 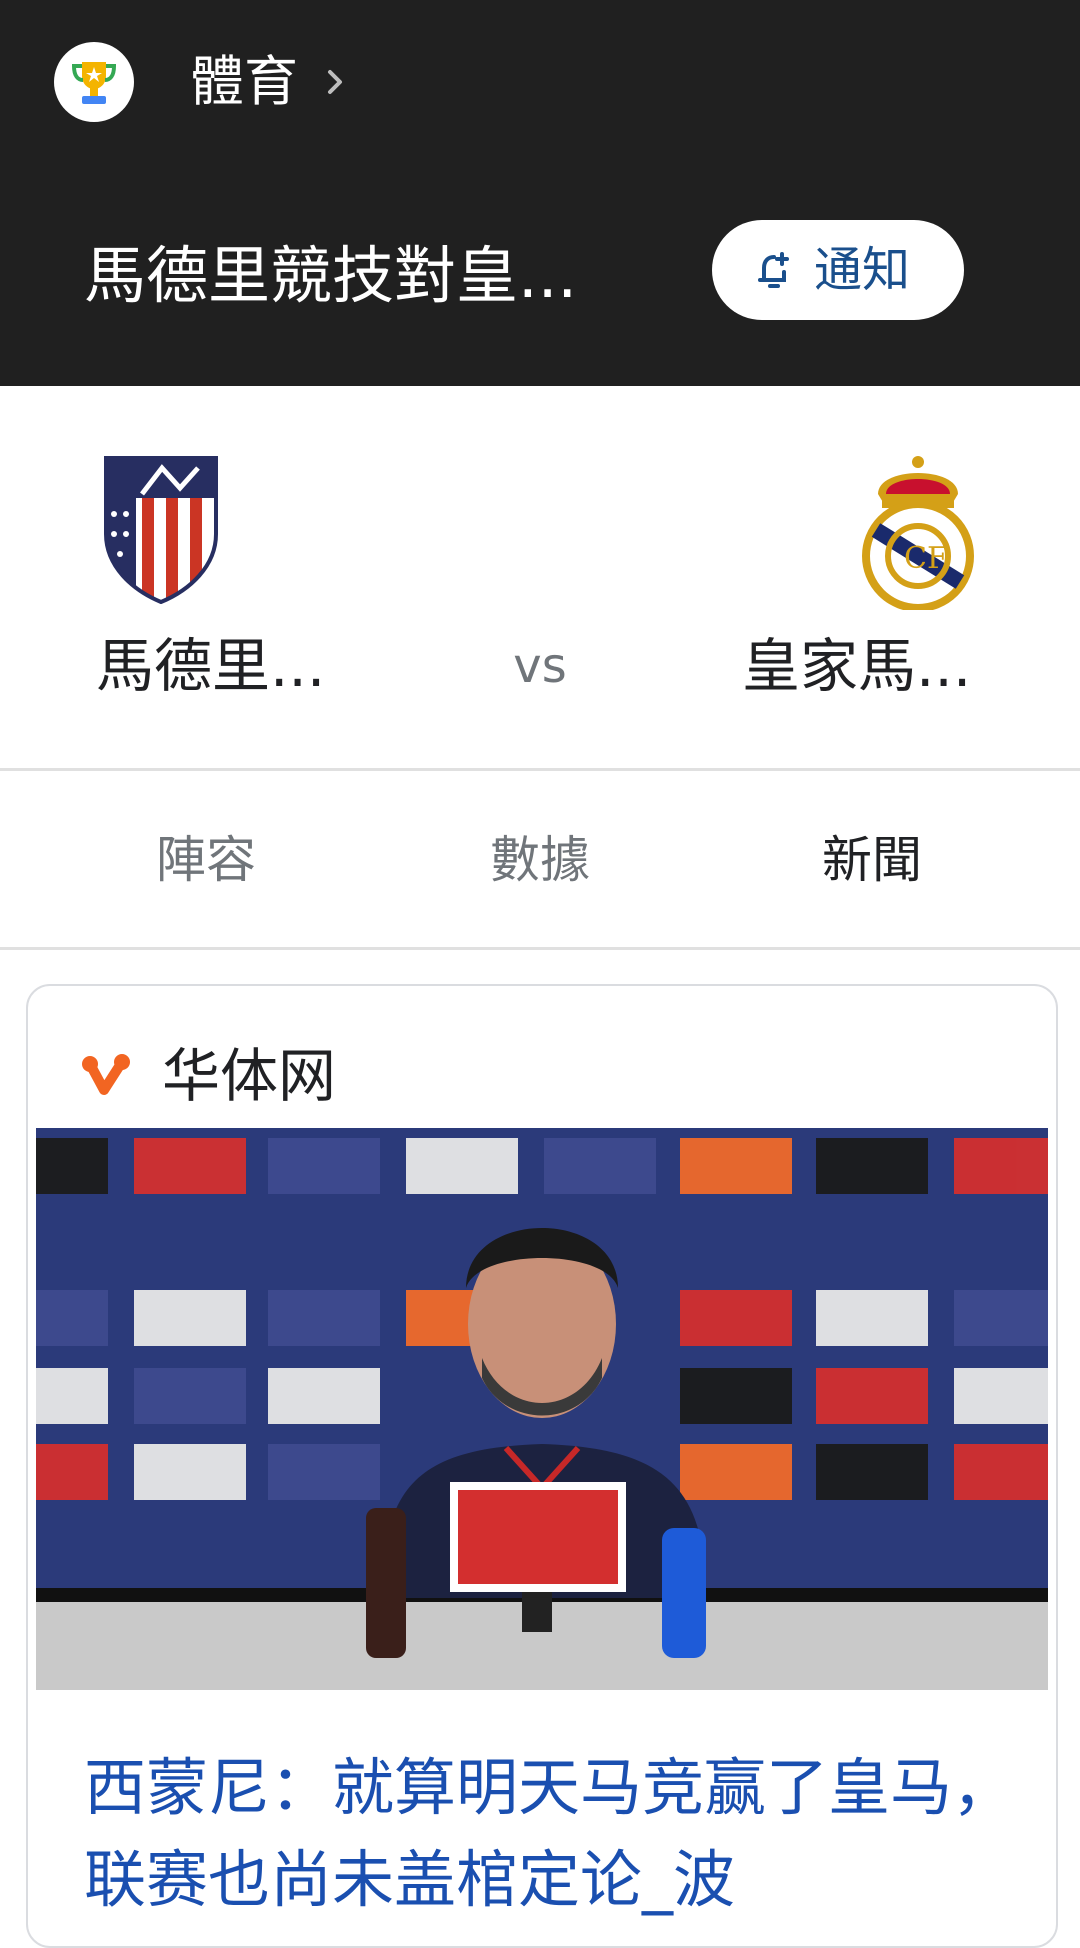 I want to click on news-source-name: 华体网, so click(x=249, y=1076).